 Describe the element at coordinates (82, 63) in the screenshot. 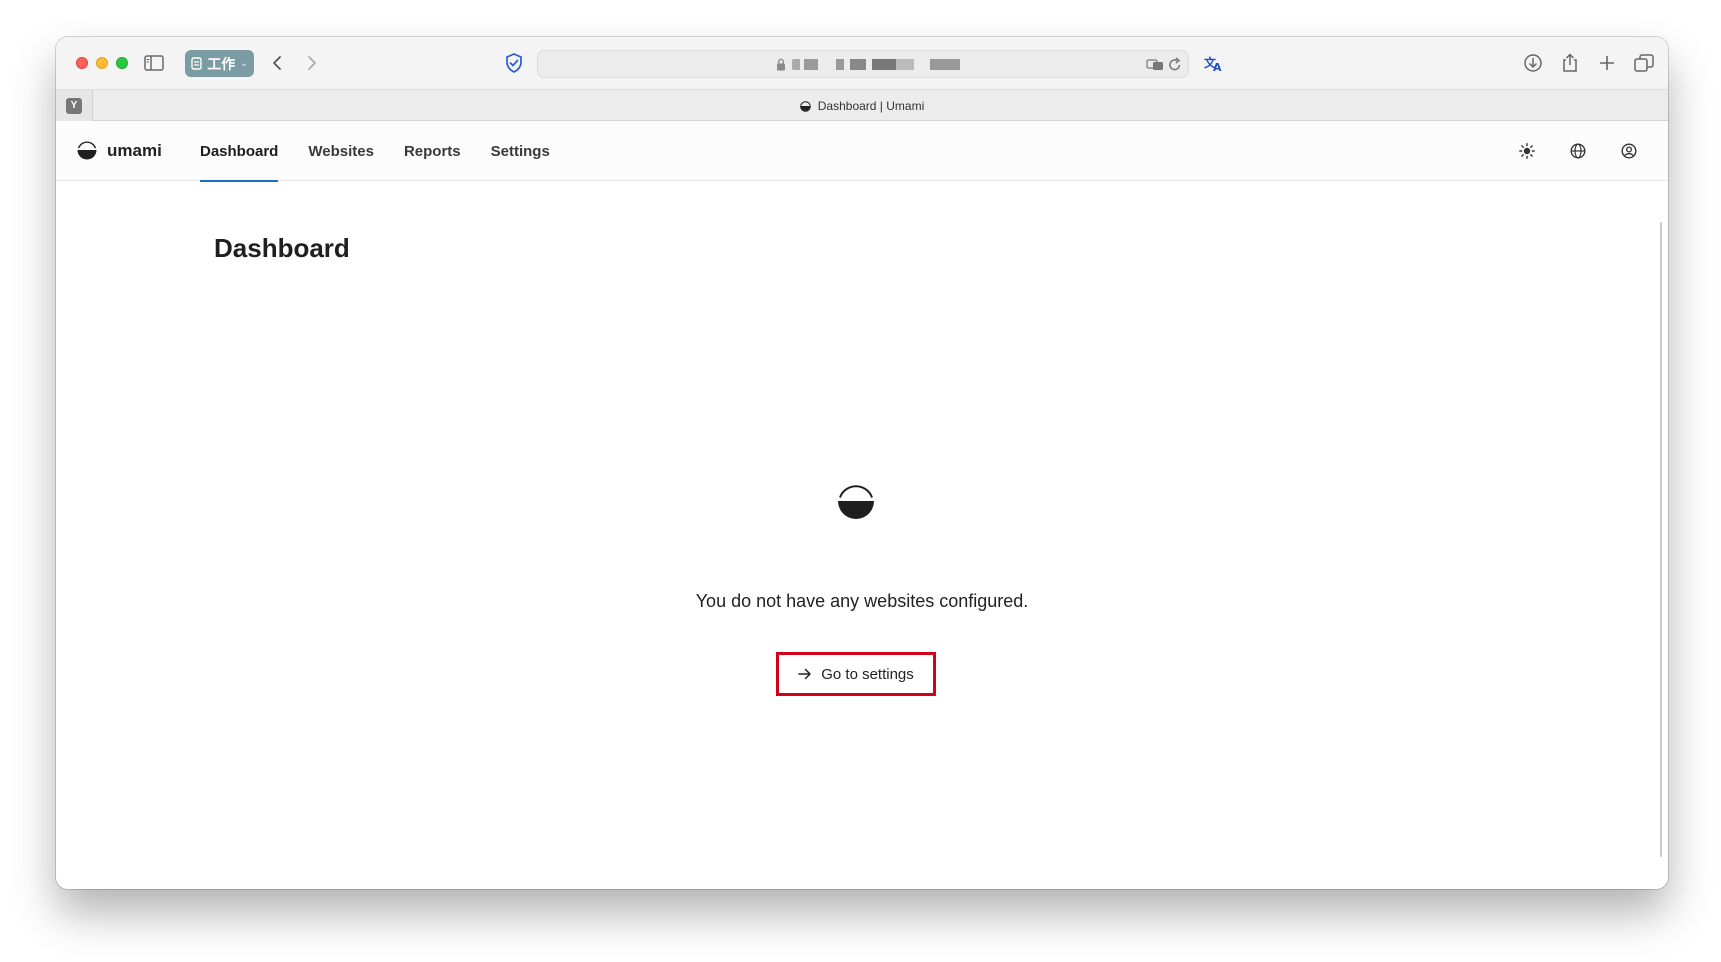

I see `close-window-button` at that location.